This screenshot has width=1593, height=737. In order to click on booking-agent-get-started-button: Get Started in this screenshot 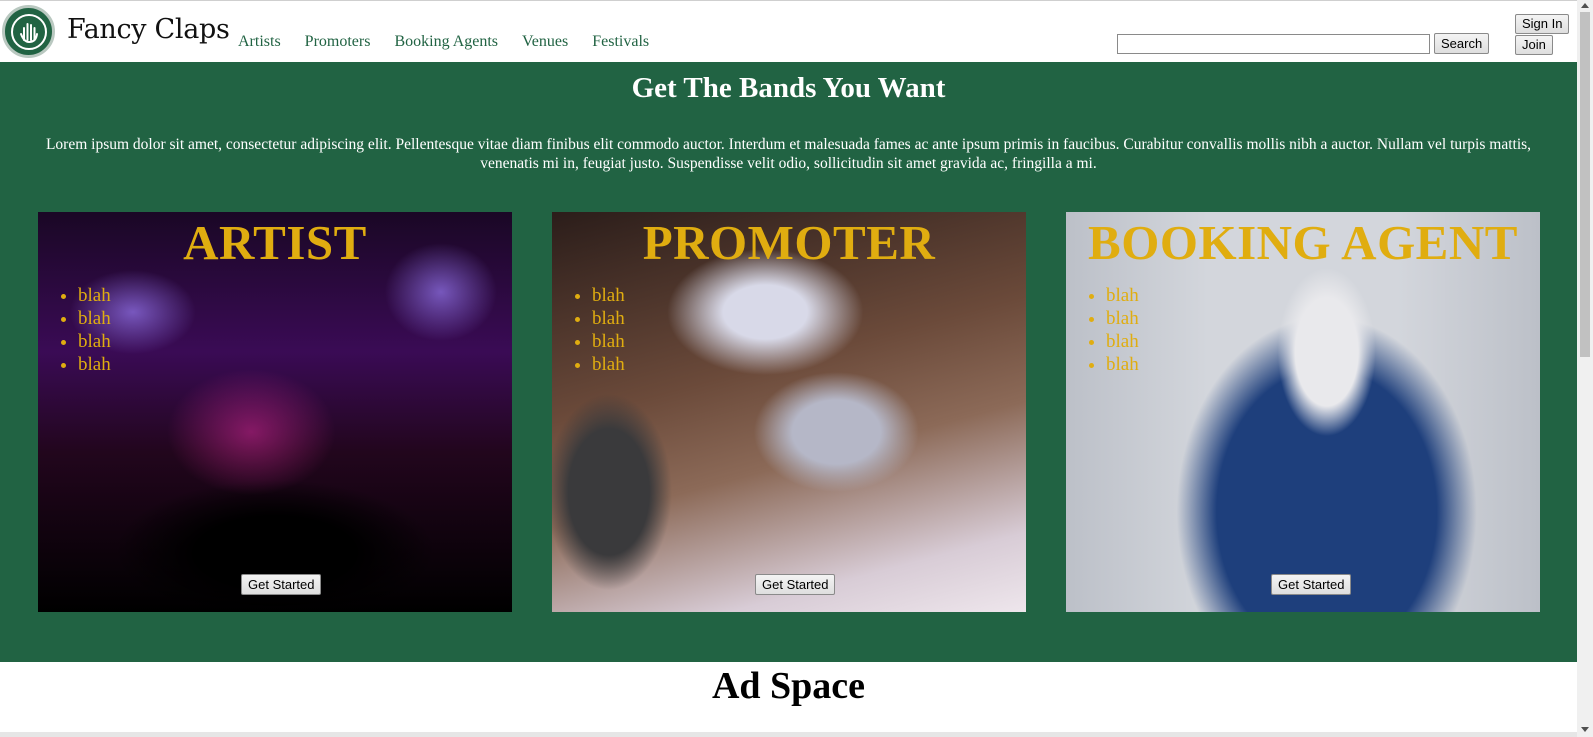, I will do `click(1311, 584)`.